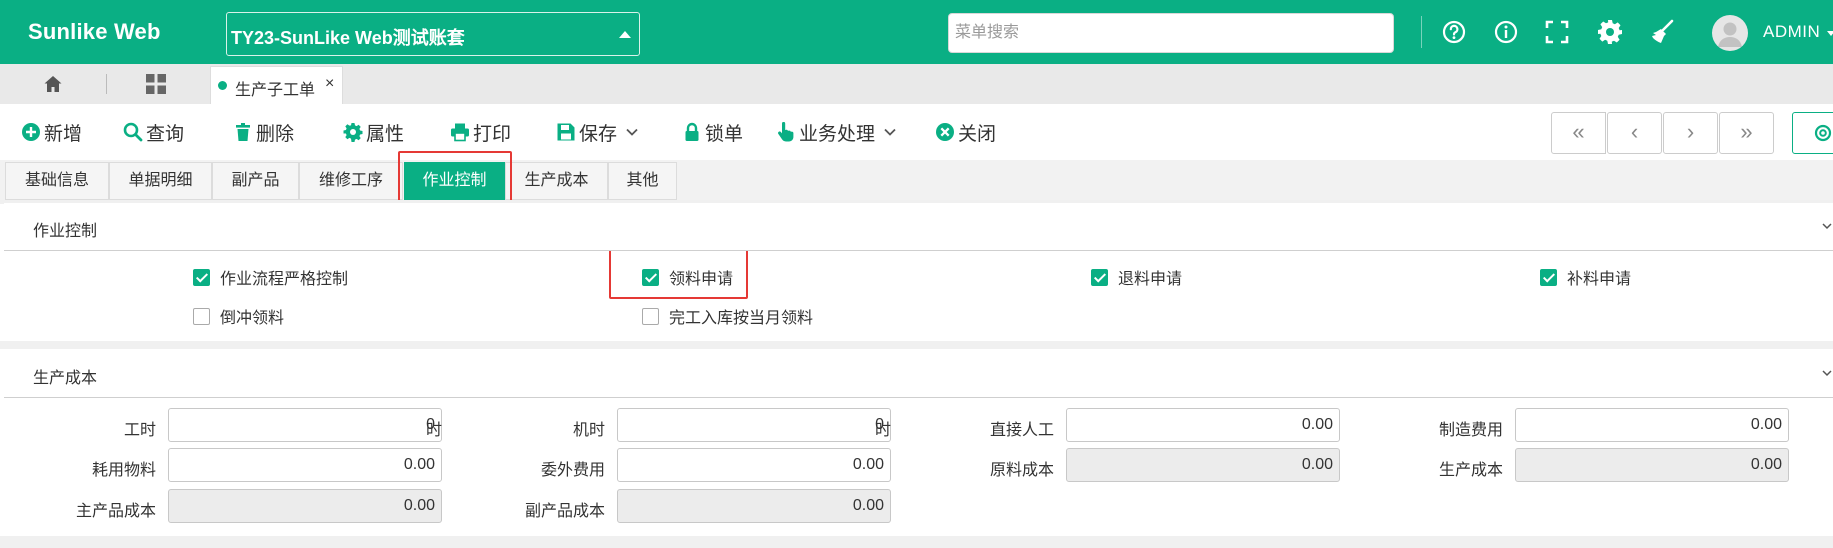 The image size is (1833, 548). Describe the element at coordinates (918, 227) in the screenshot. I see `work-control-group-header: 作业控制` at that location.